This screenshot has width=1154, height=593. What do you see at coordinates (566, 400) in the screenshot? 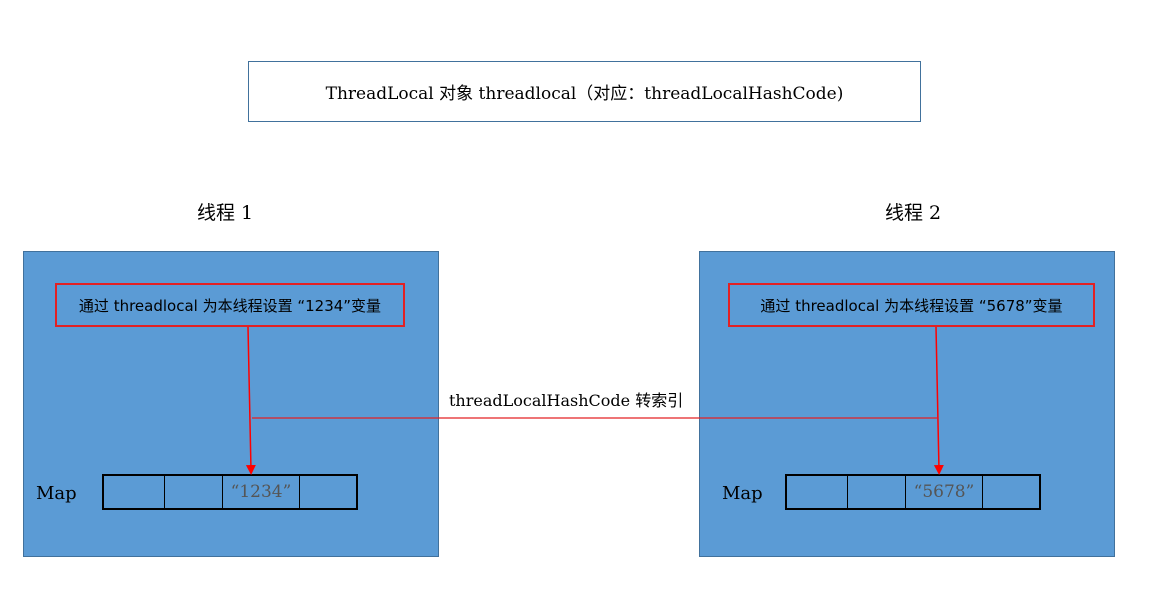
I see `hashcode-index-label: threadLocalHashCode 转索引` at bounding box center [566, 400].